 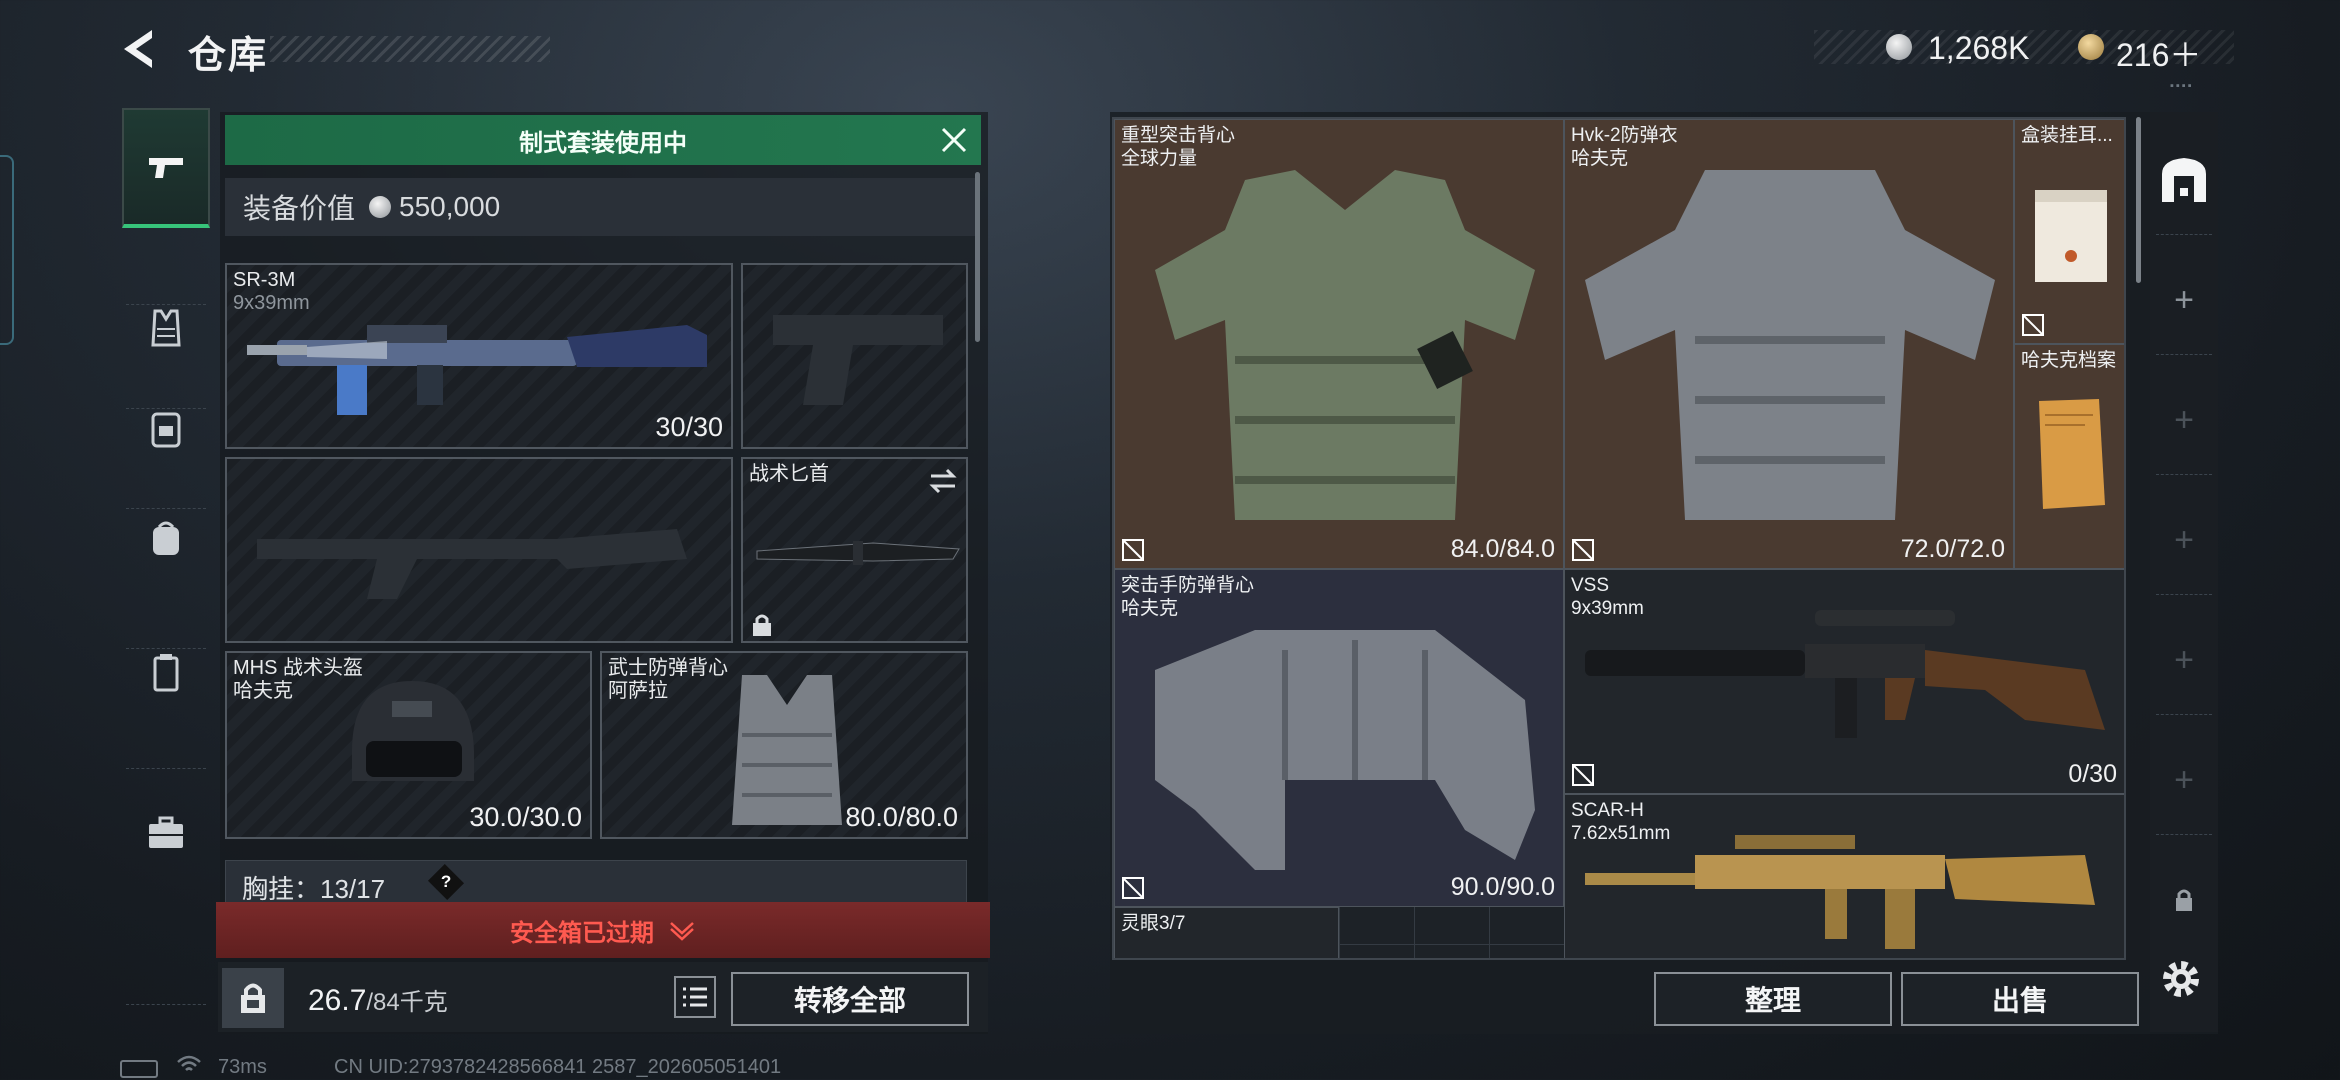 I want to click on secondary-weapon-slot, so click(x=479, y=550).